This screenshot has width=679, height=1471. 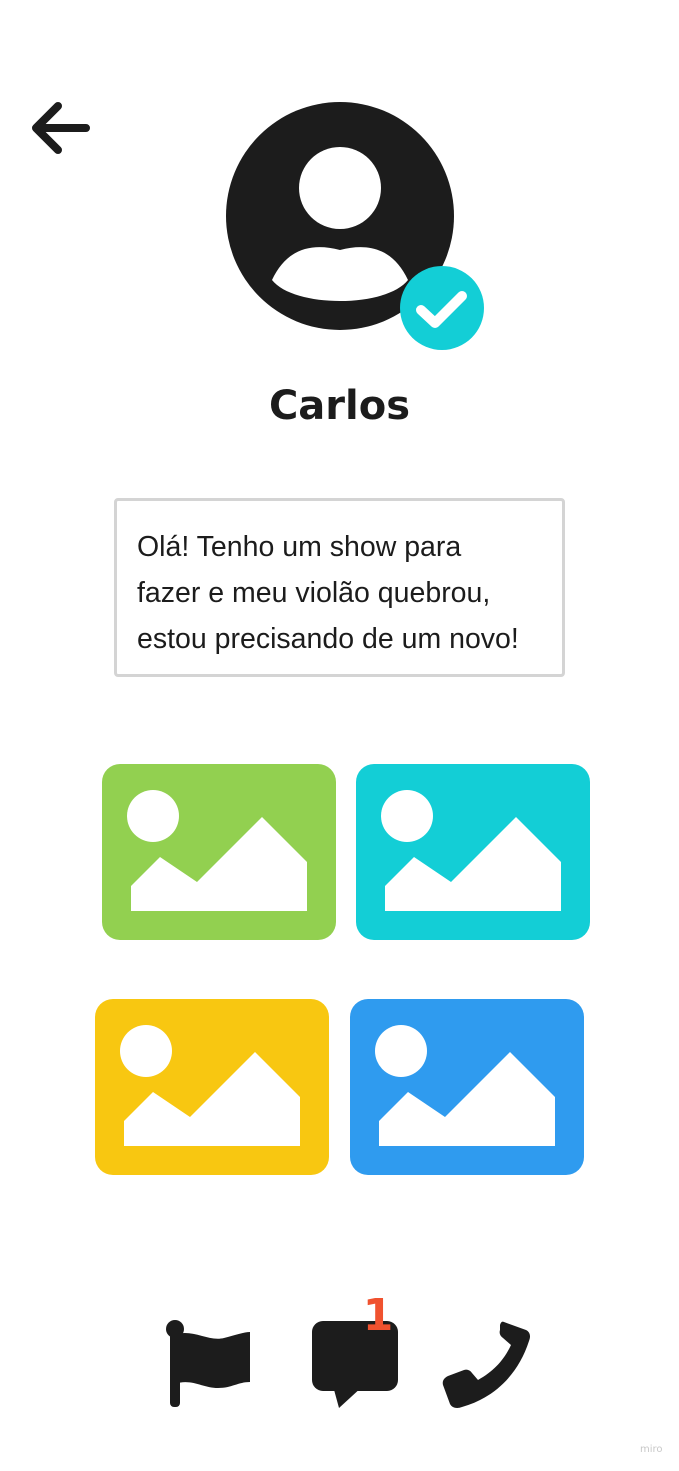 I want to click on verified-badge, so click(x=442, y=308).